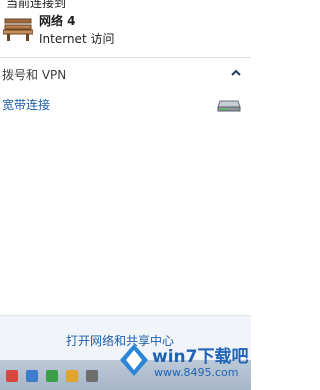 This screenshot has height=390, width=320. I want to click on watermark-logo-icon, so click(134, 360).